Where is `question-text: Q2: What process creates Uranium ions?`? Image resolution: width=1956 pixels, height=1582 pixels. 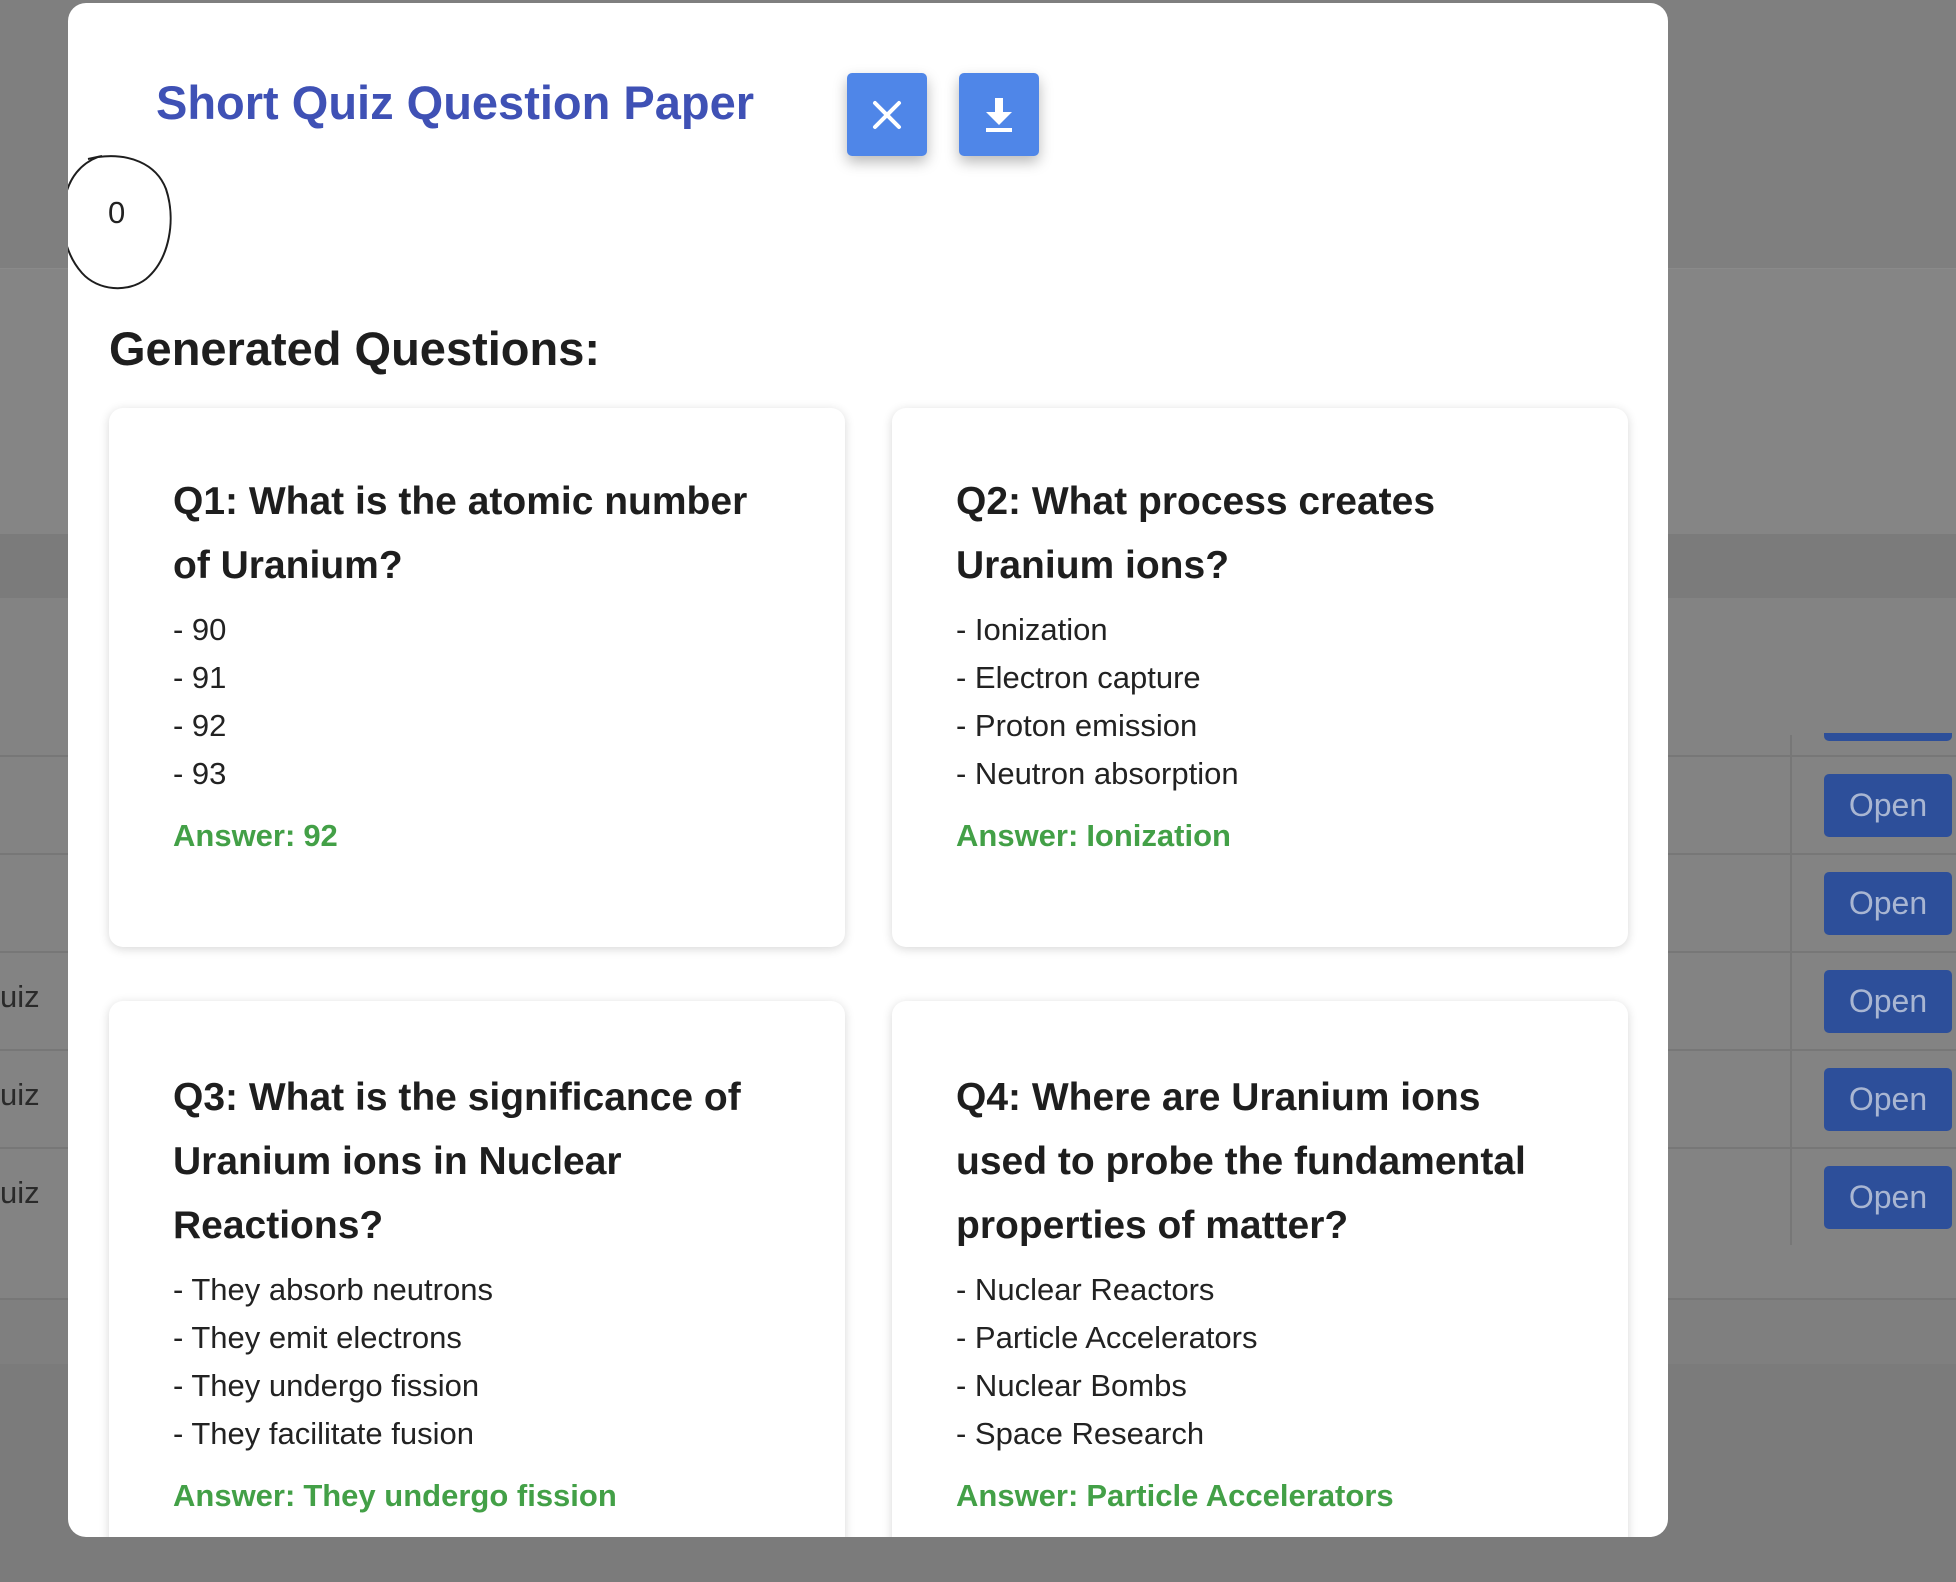 question-text: Q2: What process creates Uranium ions? is located at coordinates (1196, 533).